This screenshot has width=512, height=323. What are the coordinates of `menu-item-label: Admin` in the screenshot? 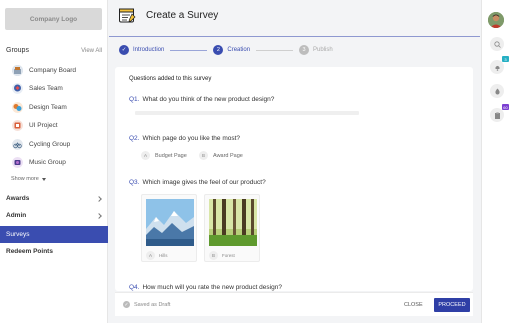 It's located at (16, 215).